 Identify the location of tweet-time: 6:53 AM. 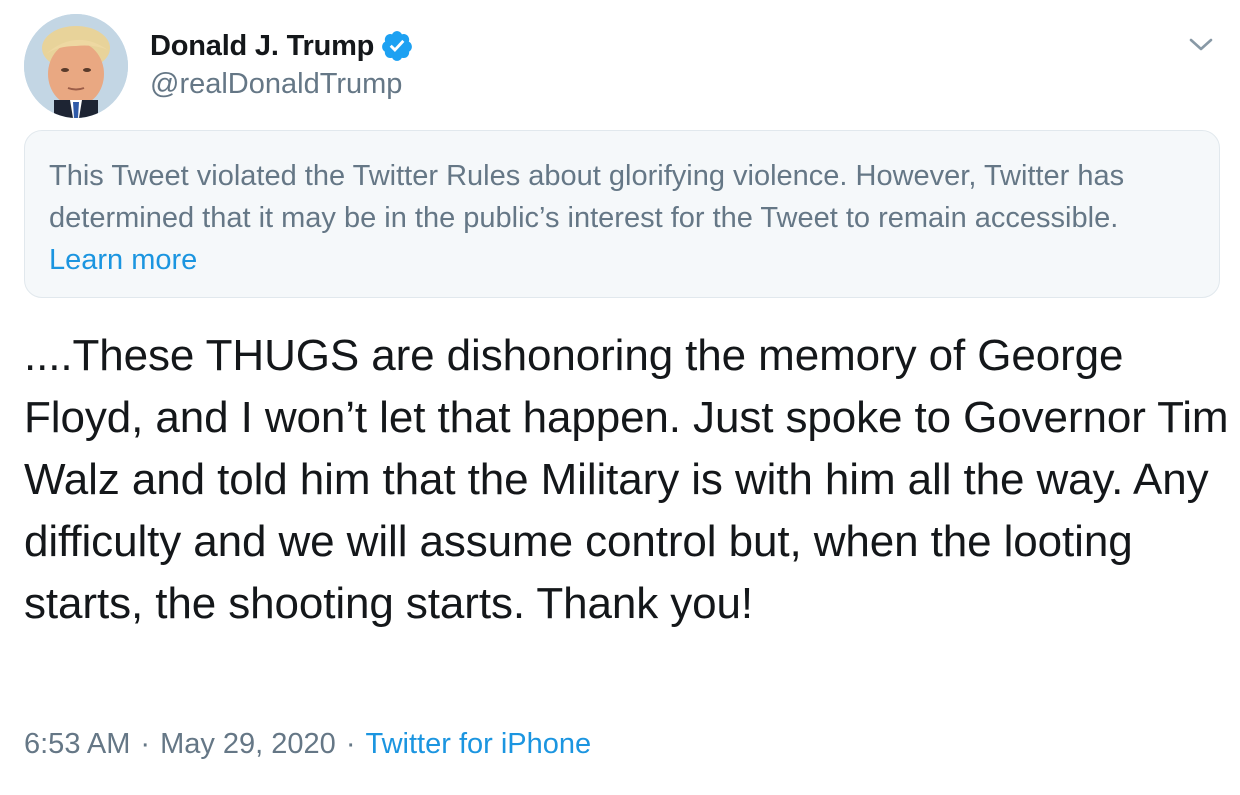
(77, 744).